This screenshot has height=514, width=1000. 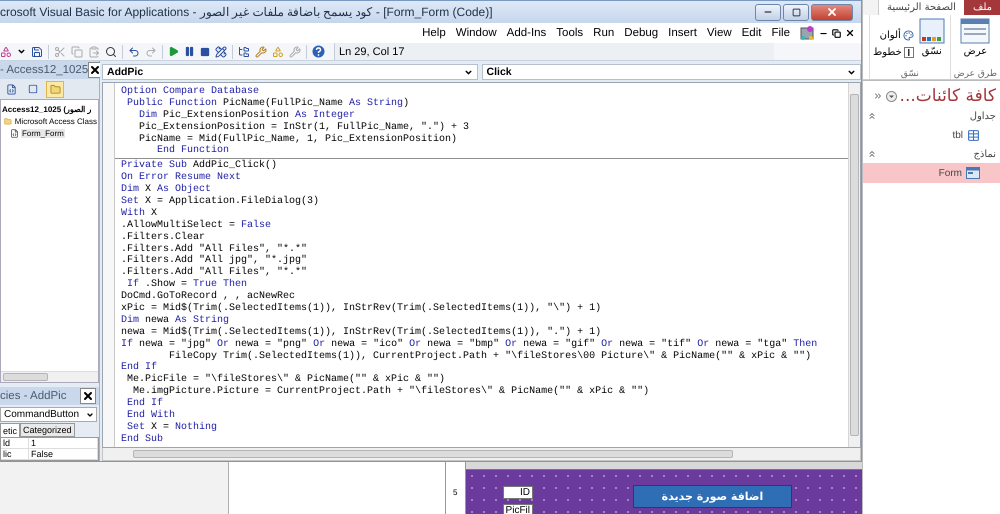 I want to click on code-line: FileCopy Trim(.SelectedItems(1)), CurrentProject.Path + "\fileStores\00 Picture\" & PicName("" & xPic & ""), so click(x=490, y=356).